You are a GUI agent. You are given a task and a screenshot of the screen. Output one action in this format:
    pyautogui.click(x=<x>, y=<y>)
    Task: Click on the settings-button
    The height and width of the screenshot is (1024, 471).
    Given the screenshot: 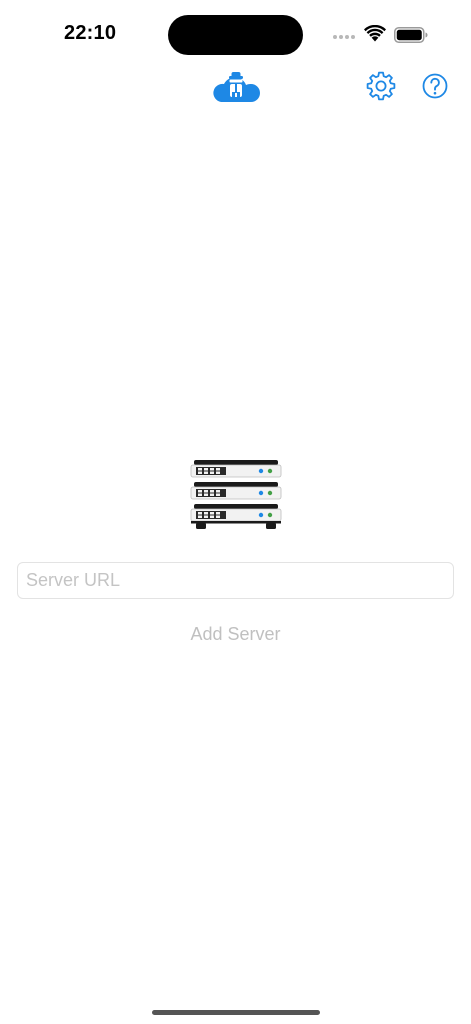 What is the action you would take?
    pyautogui.click(x=381, y=86)
    